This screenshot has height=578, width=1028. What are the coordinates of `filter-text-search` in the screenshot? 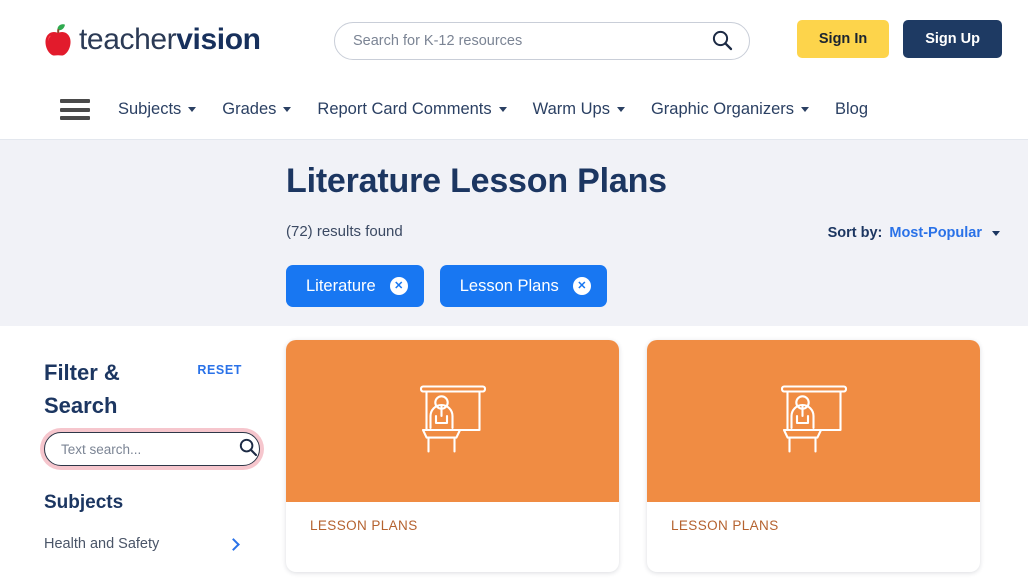 It's located at (152, 449).